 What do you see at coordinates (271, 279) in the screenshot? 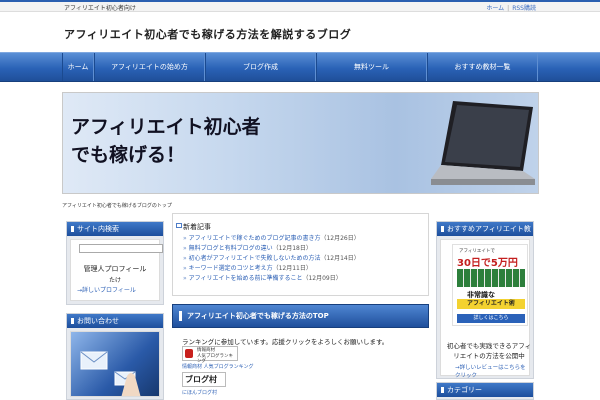
I see `news-item: アフィリエイトを始める前に準備すること（12月09日）` at bounding box center [271, 279].